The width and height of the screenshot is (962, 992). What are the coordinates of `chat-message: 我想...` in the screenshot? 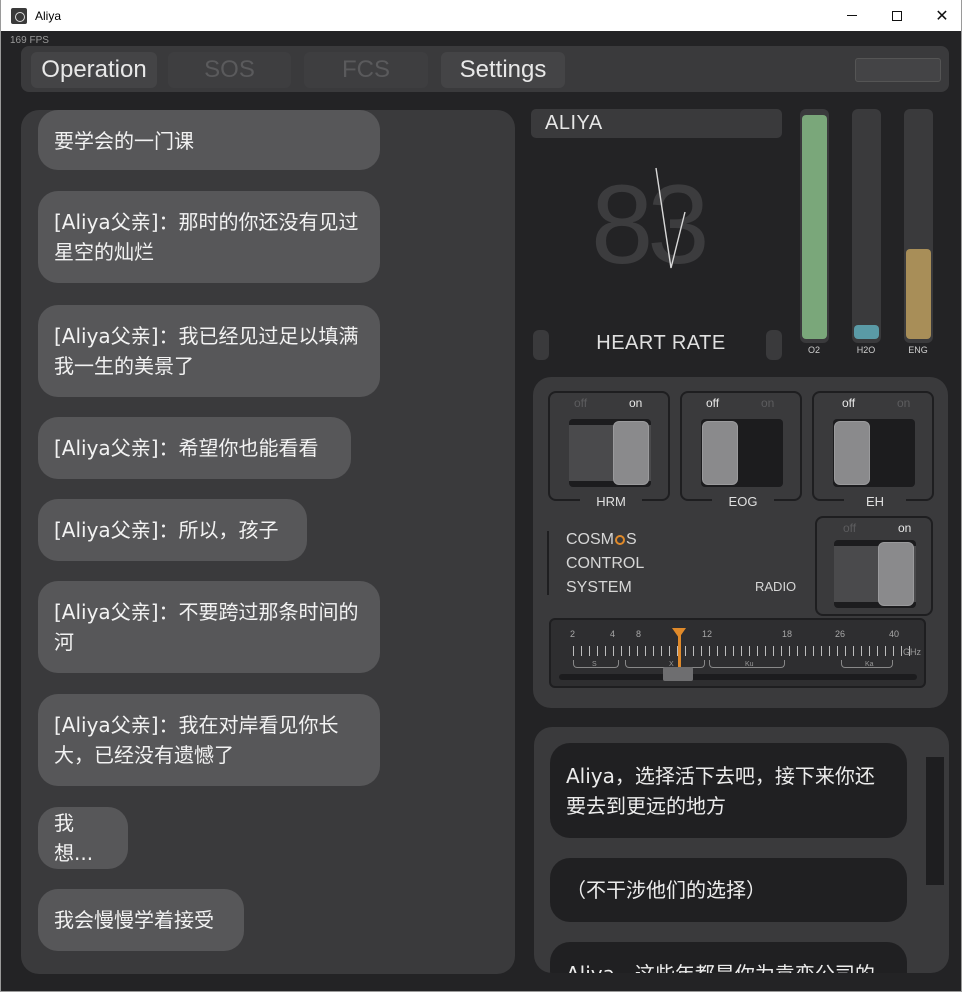 It's located at (83, 838).